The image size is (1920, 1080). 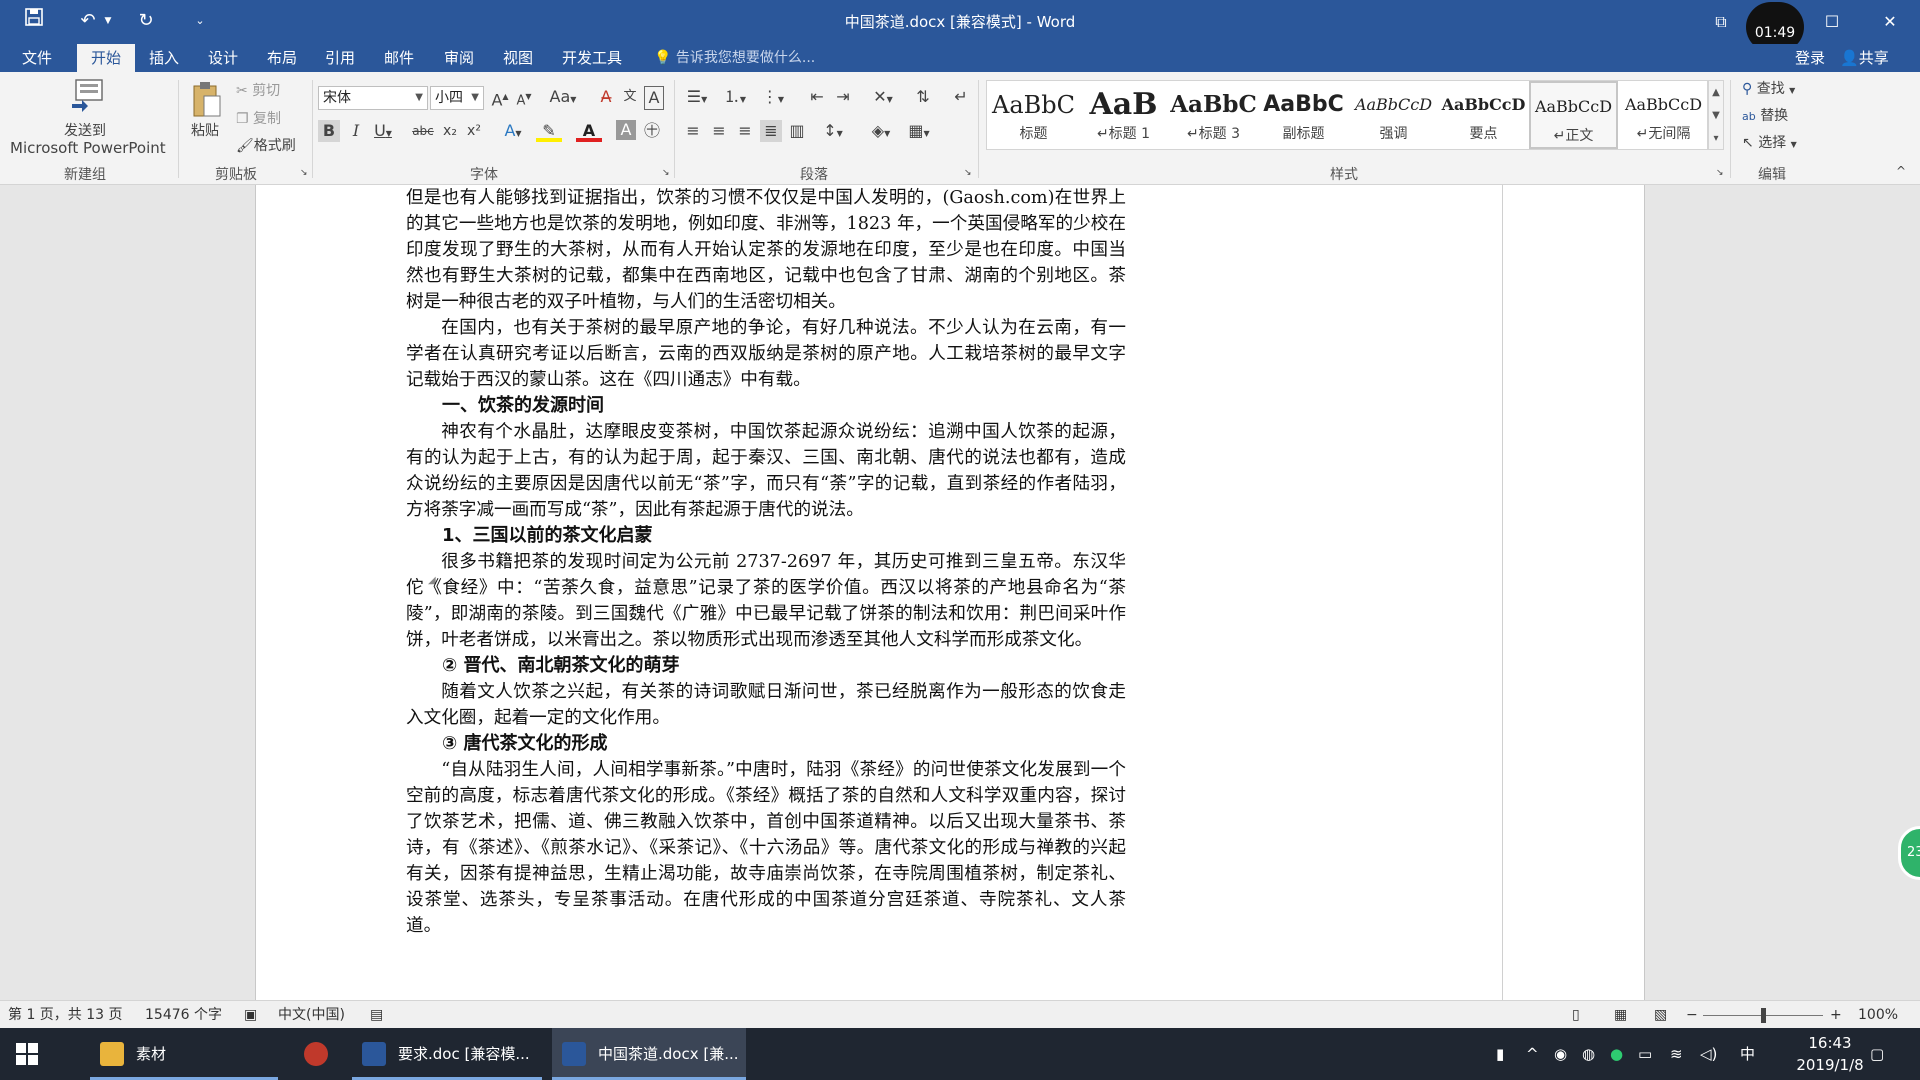 What do you see at coordinates (1676, 1054) in the screenshot?
I see `wifi-icon: ≋` at bounding box center [1676, 1054].